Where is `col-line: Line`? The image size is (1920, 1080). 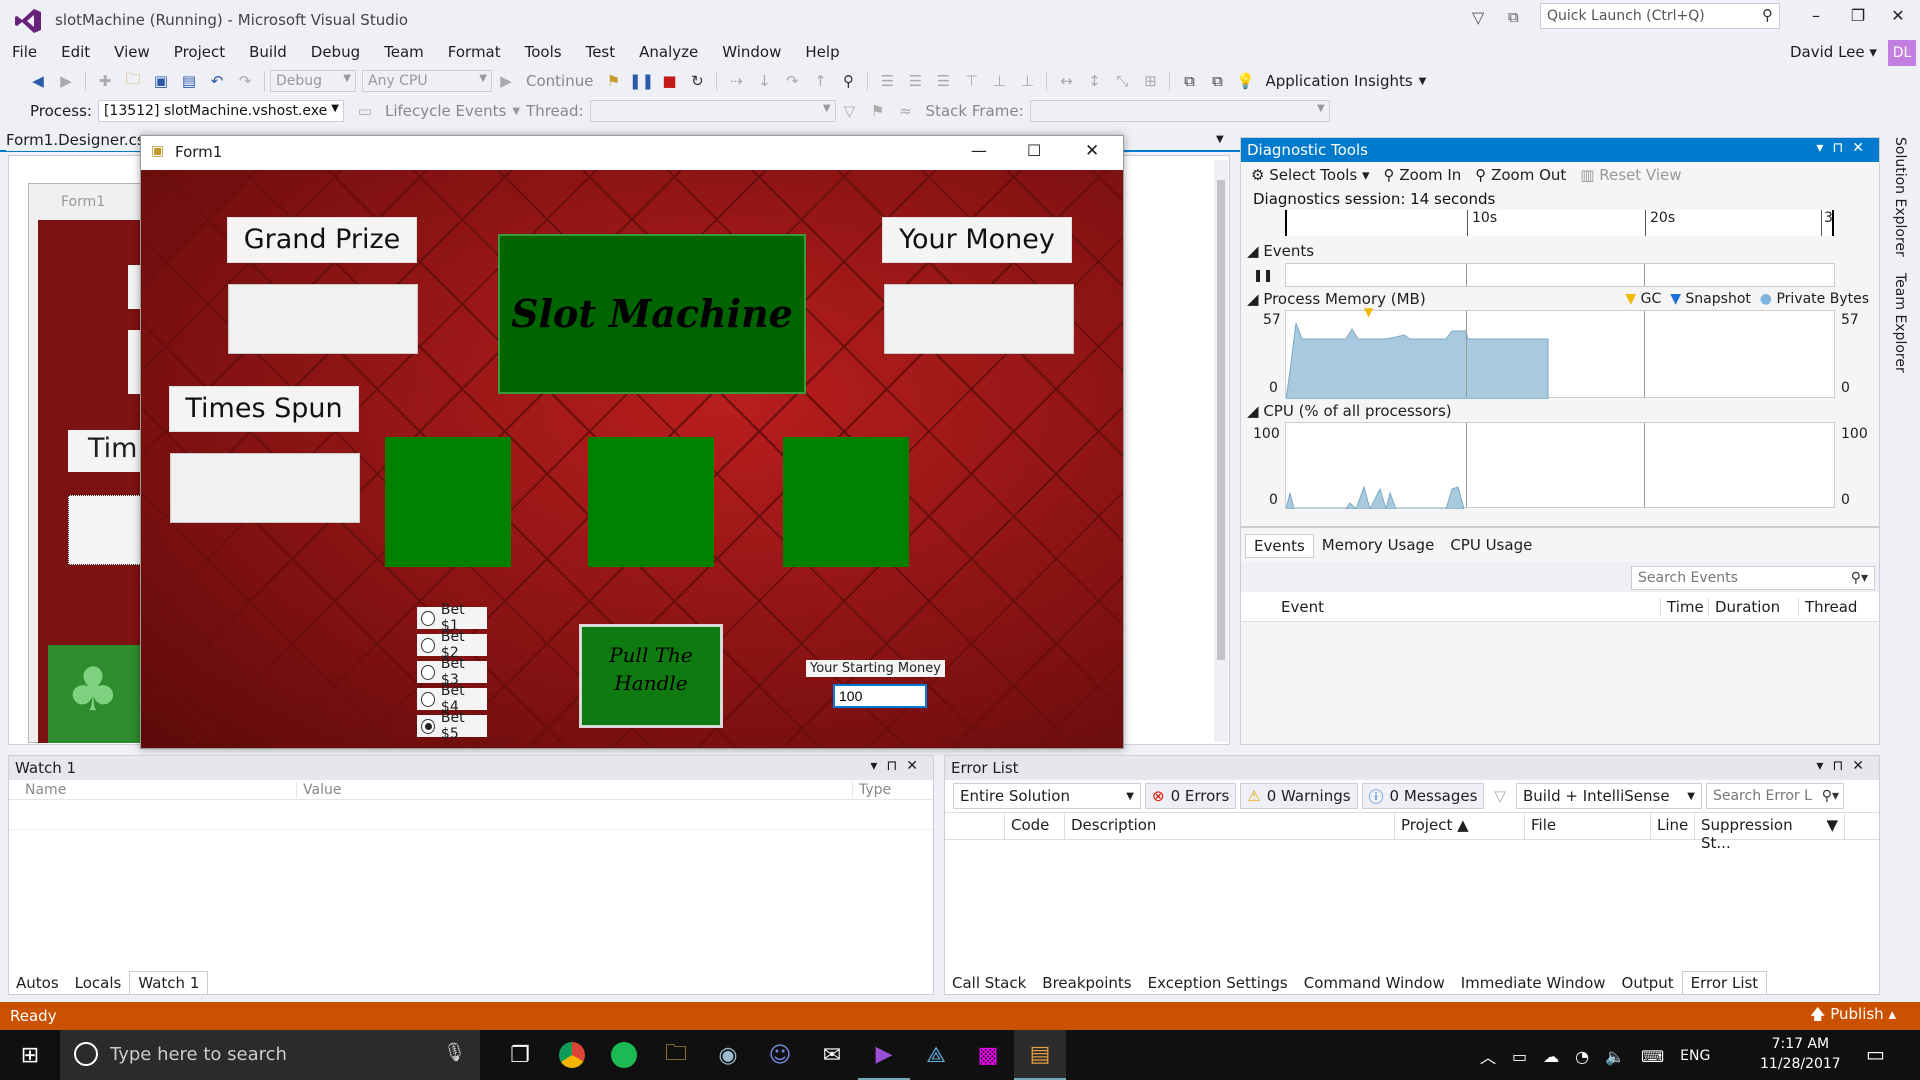 col-line: Line is located at coordinates (1673, 826).